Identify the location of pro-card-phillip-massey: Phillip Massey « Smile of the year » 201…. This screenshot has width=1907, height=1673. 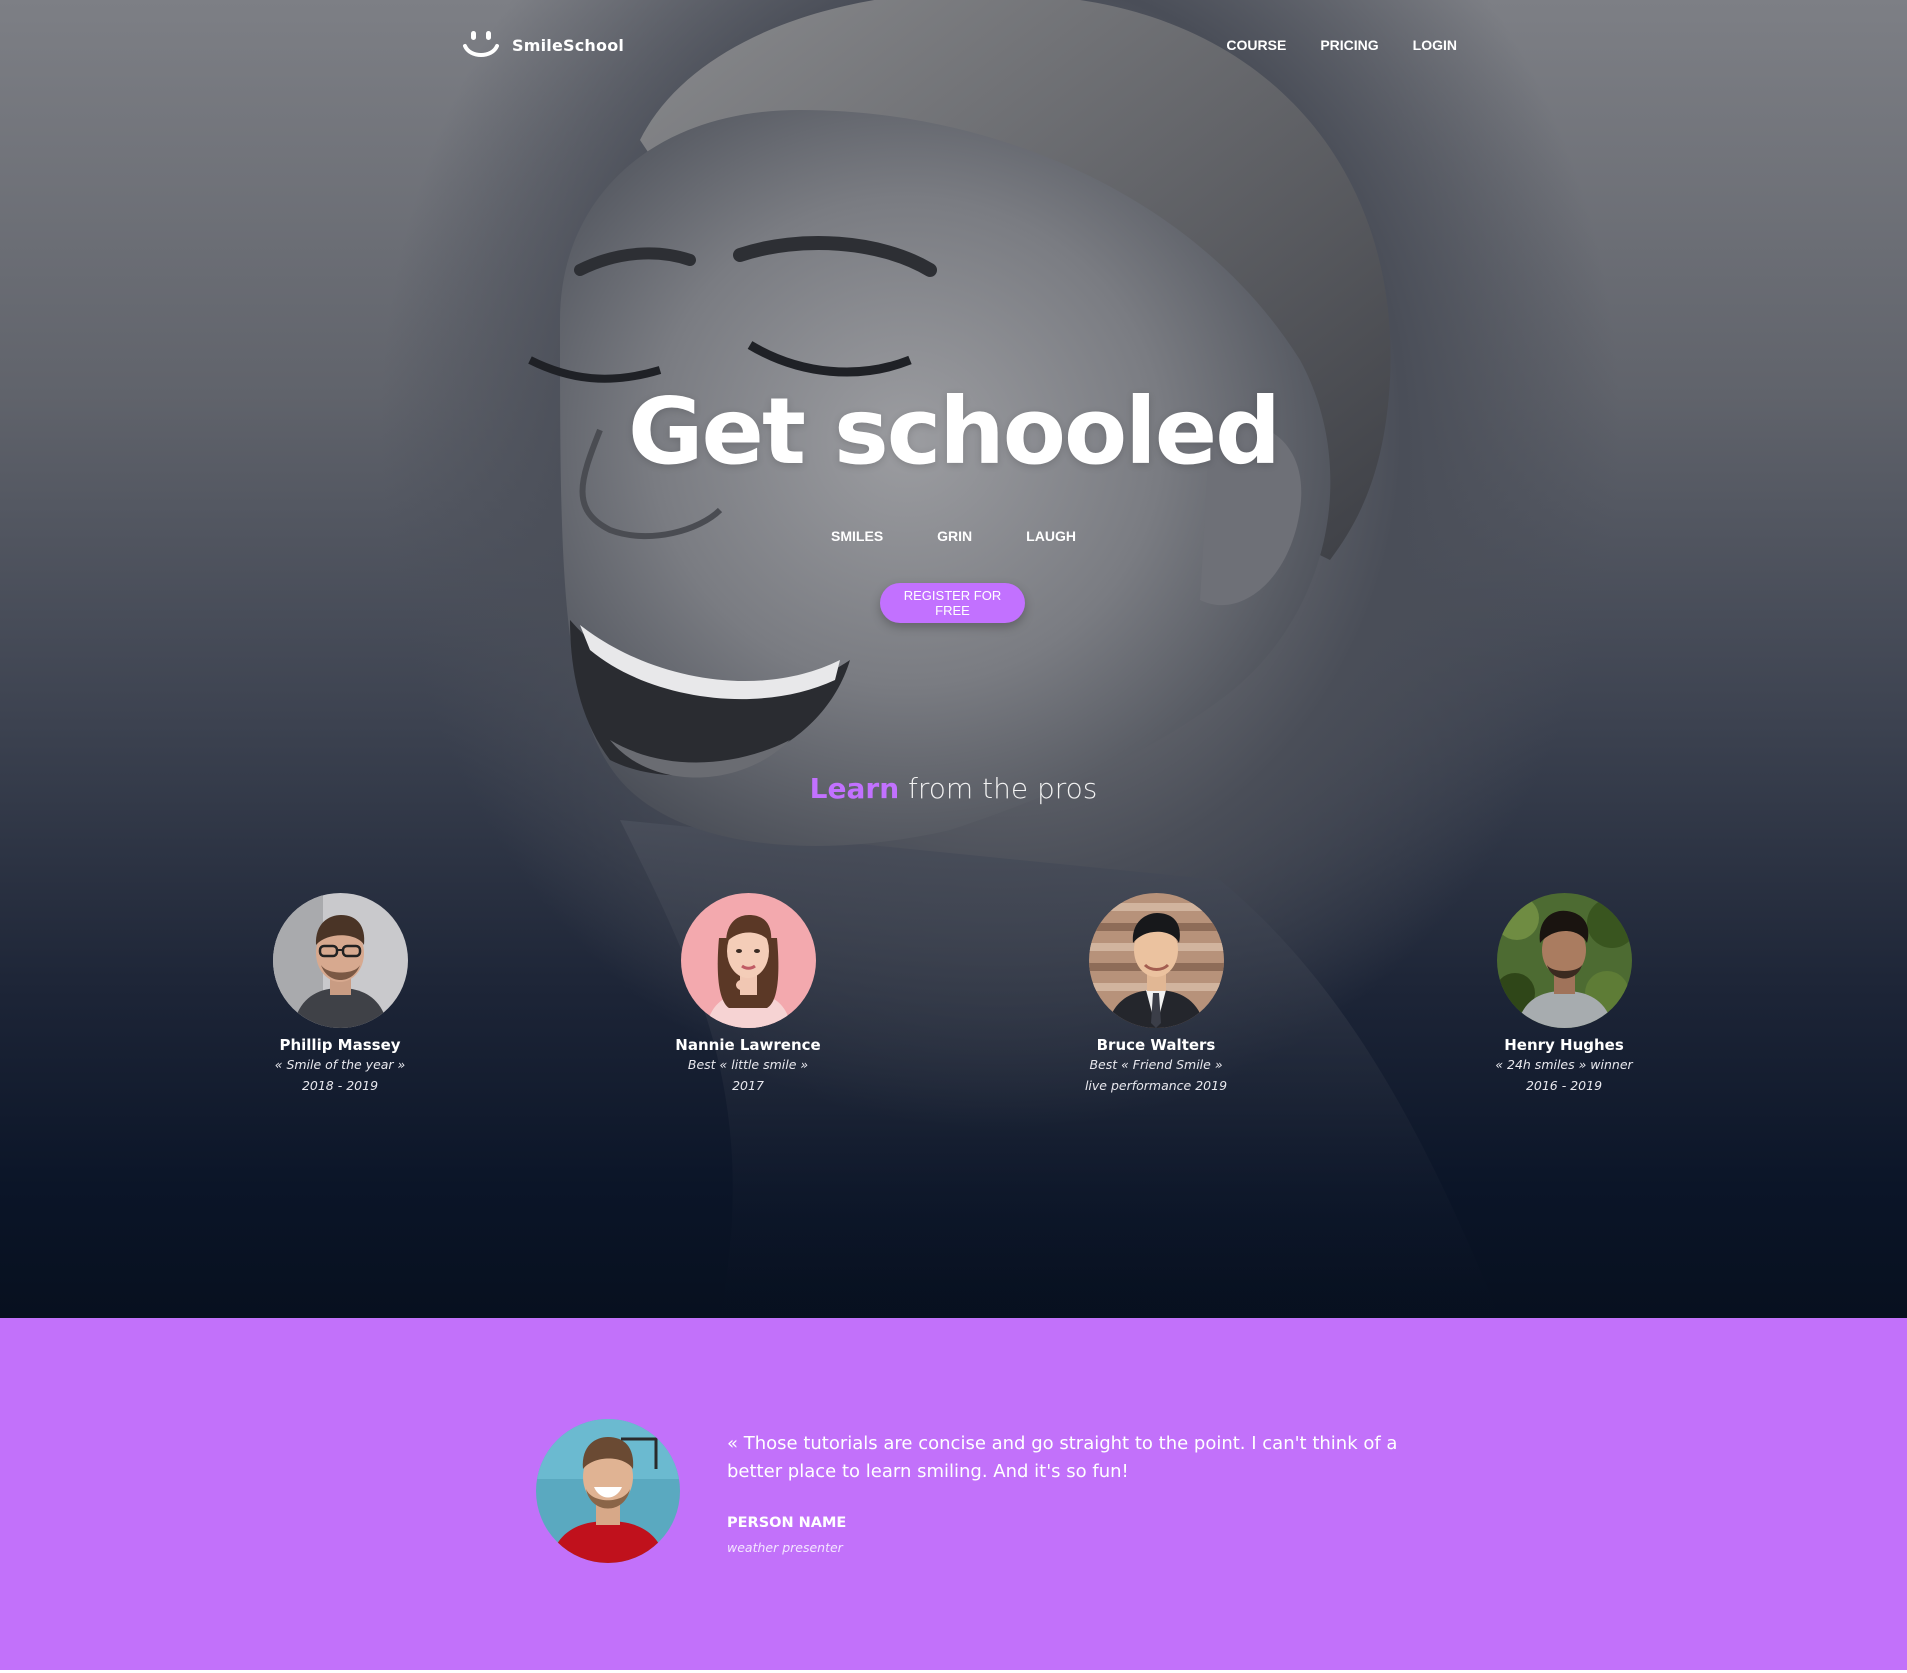
(340, 994).